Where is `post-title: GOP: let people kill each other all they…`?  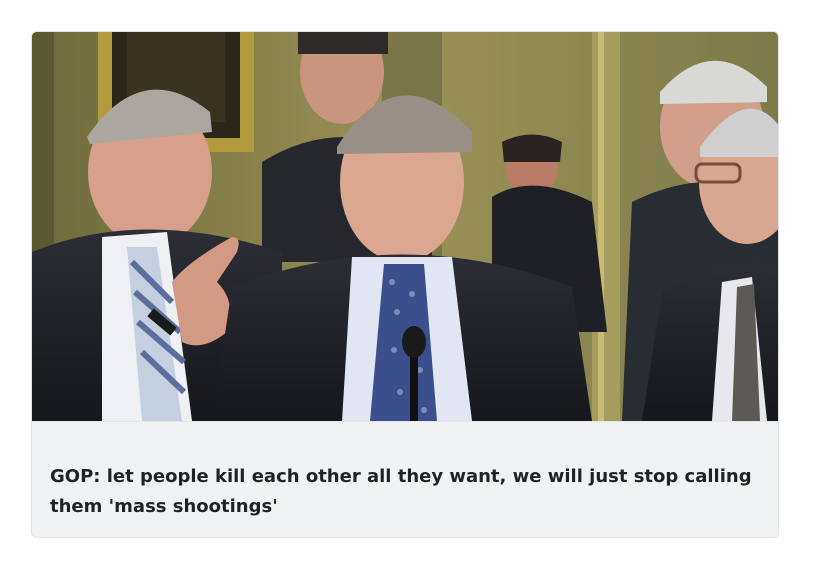 post-title: GOP: let people kill each other all they… is located at coordinates (406, 492).